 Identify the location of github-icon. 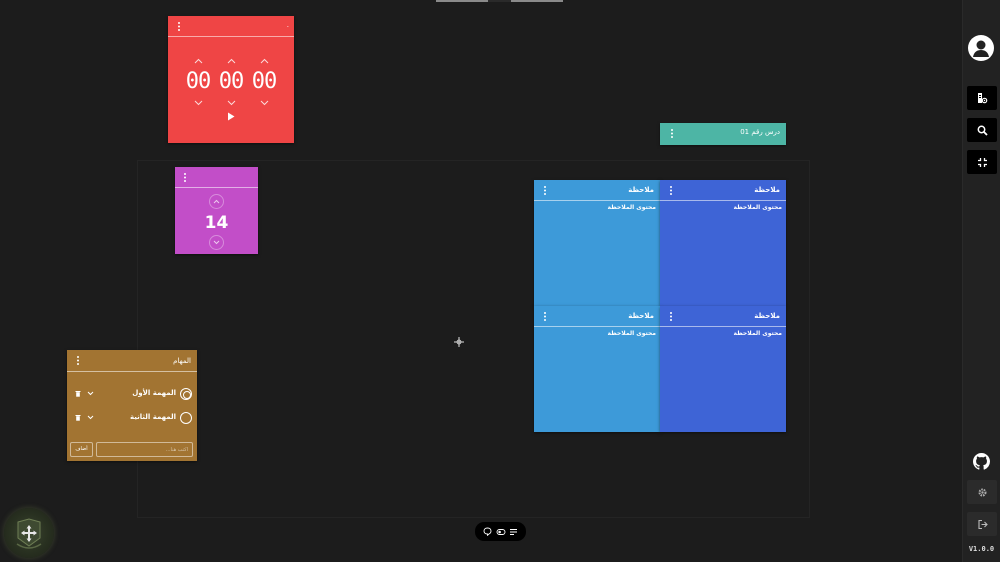
(981, 461).